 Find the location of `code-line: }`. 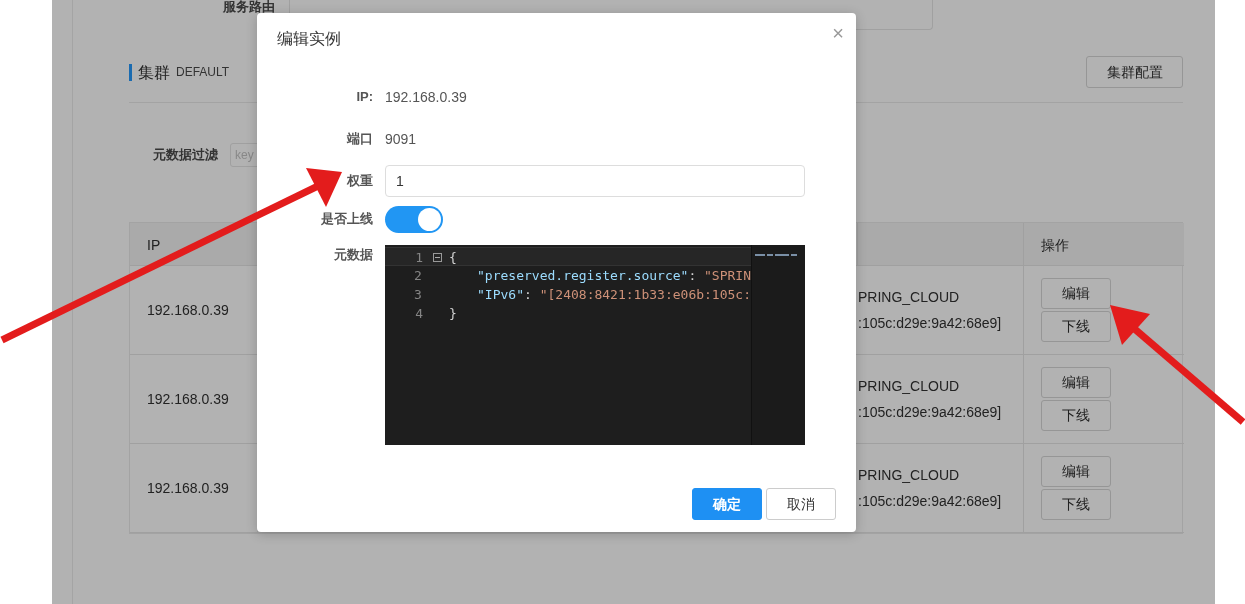

code-line: } is located at coordinates (453, 314).